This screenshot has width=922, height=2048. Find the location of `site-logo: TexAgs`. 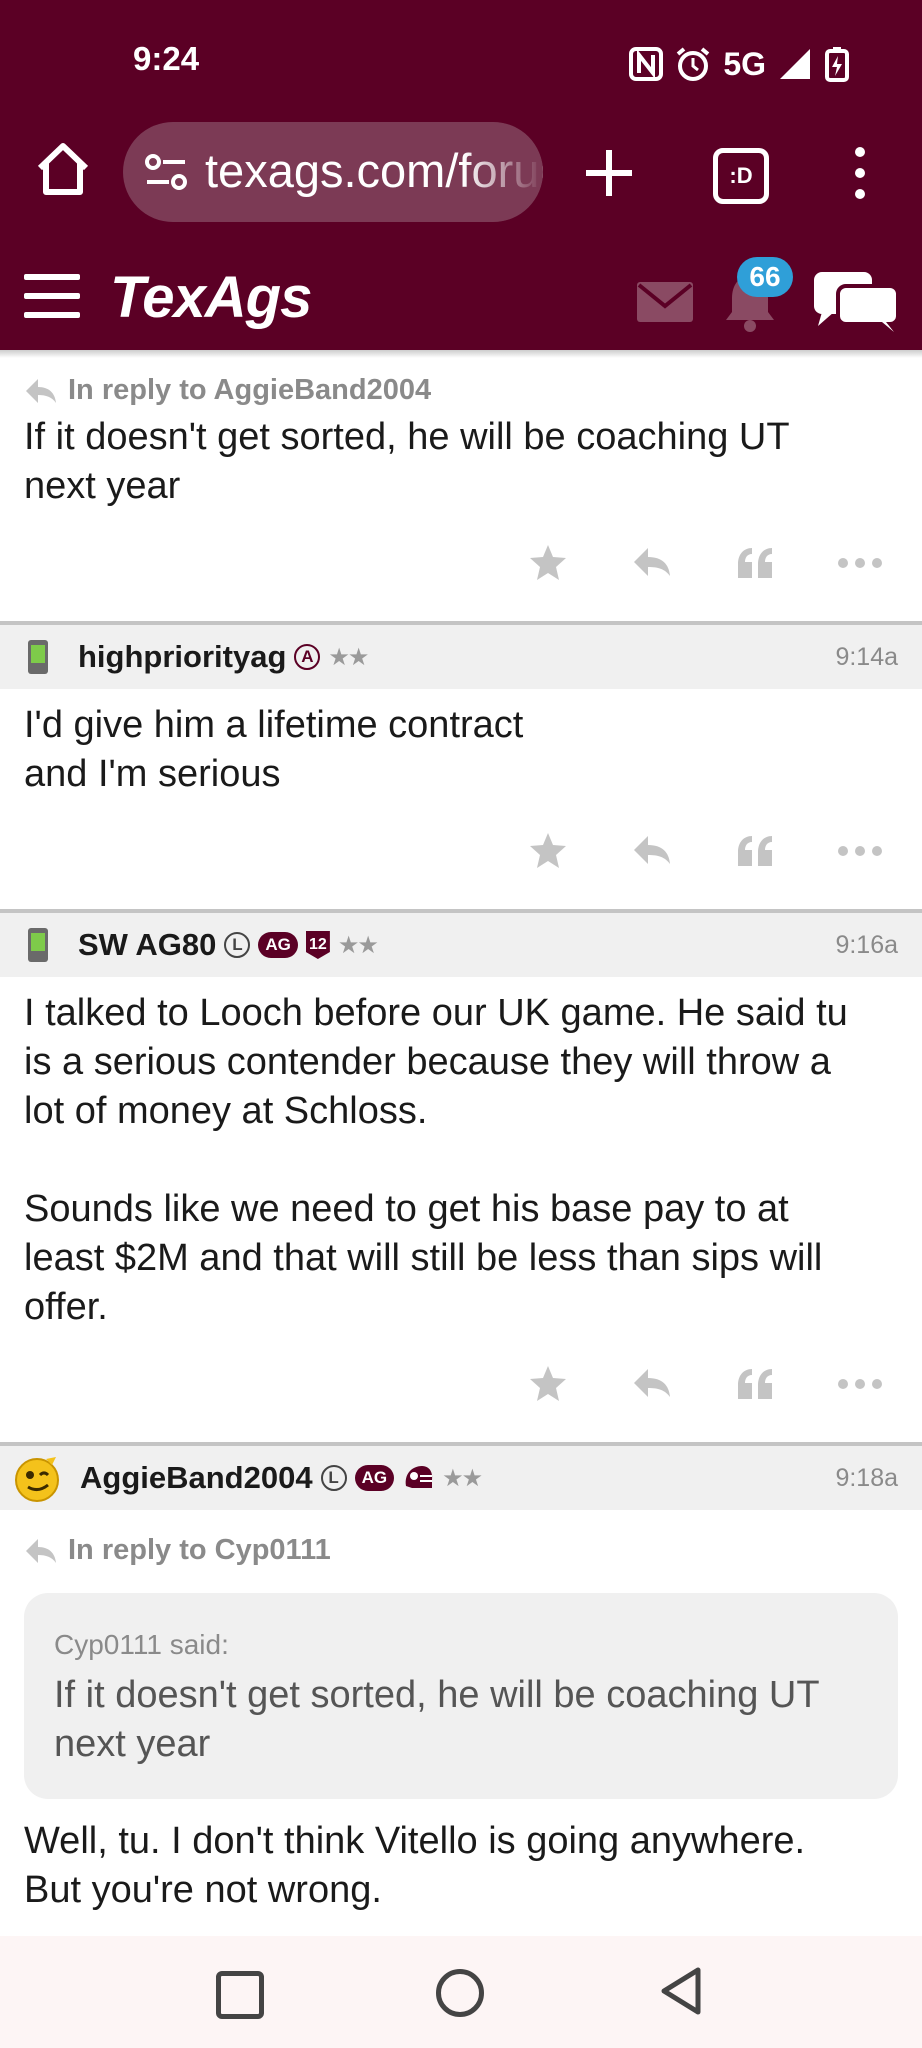

site-logo: TexAgs is located at coordinates (211, 297).